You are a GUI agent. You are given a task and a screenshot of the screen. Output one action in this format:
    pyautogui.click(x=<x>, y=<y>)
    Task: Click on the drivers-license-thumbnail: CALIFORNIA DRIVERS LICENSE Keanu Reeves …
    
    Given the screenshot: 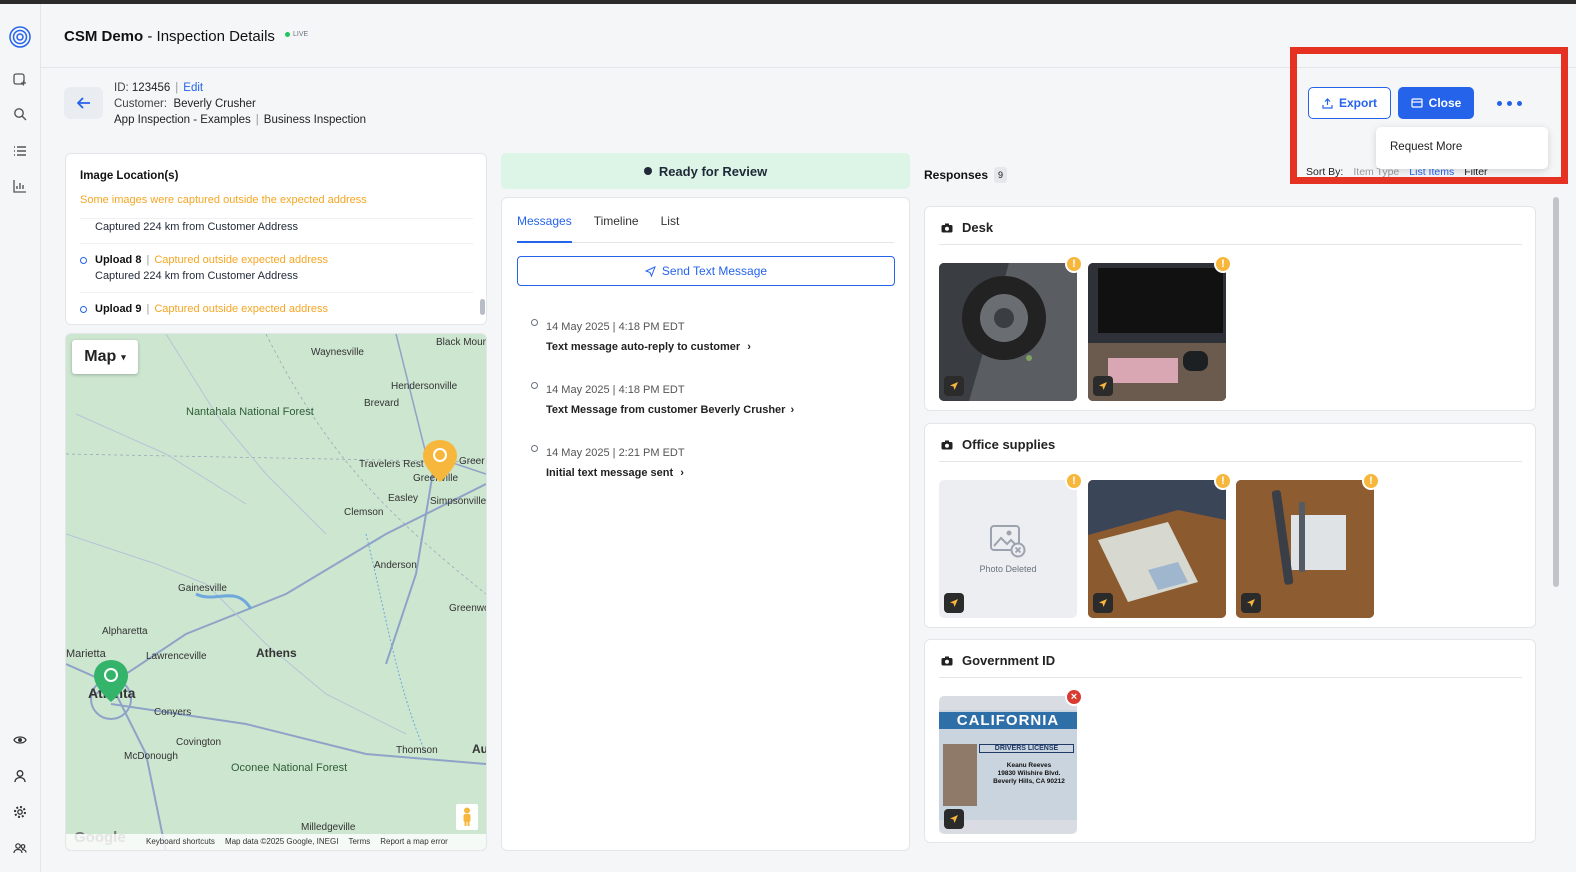 What is the action you would take?
    pyautogui.click(x=1008, y=765)
    